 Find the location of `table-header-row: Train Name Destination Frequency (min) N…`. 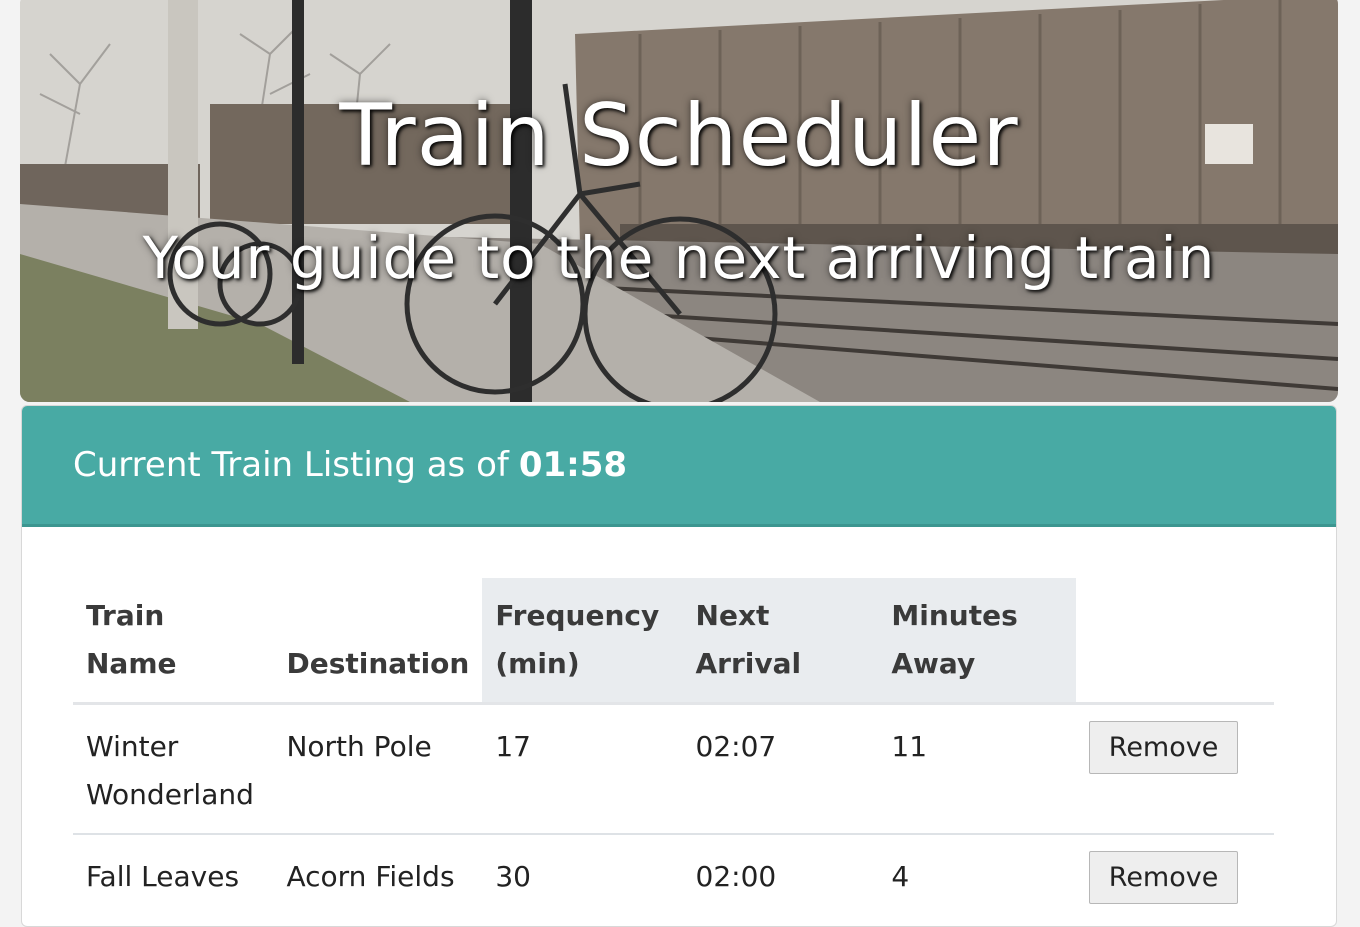

table-header-row: Train Name Destination Frequency (min) N… is located at coordinates (673, 641).